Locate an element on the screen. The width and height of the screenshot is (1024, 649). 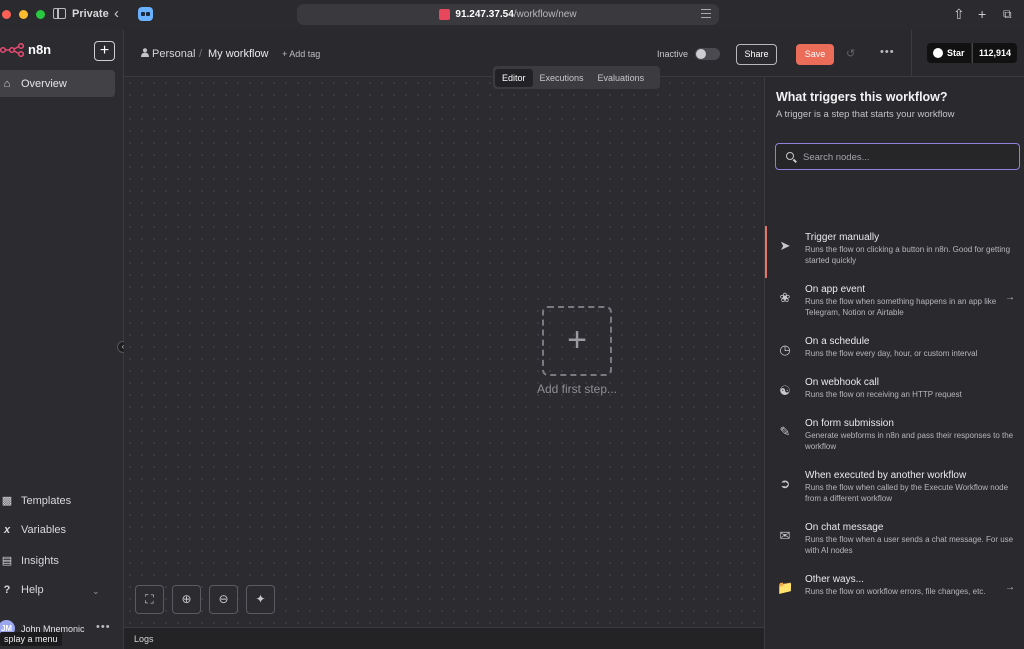
sidebar-item-insights: ▤ Insights is located at coordinates (29, 561).